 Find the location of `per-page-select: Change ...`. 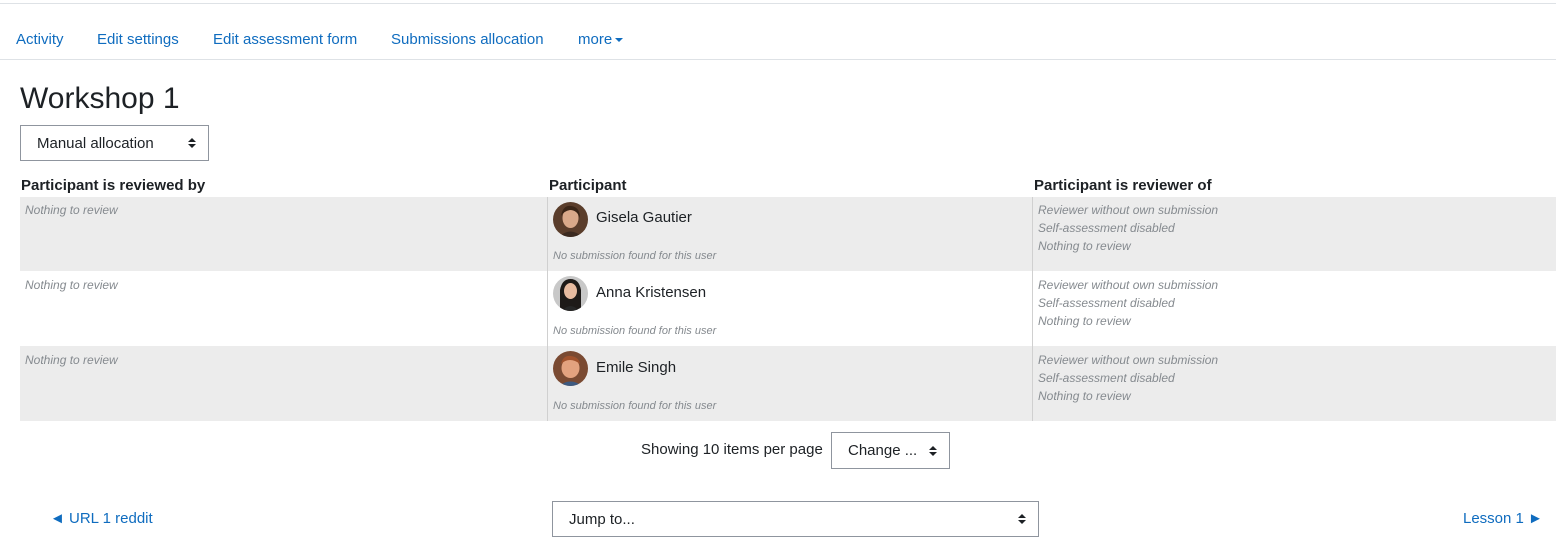

per-page-select: Change ... is located at coordinates (890, 450).